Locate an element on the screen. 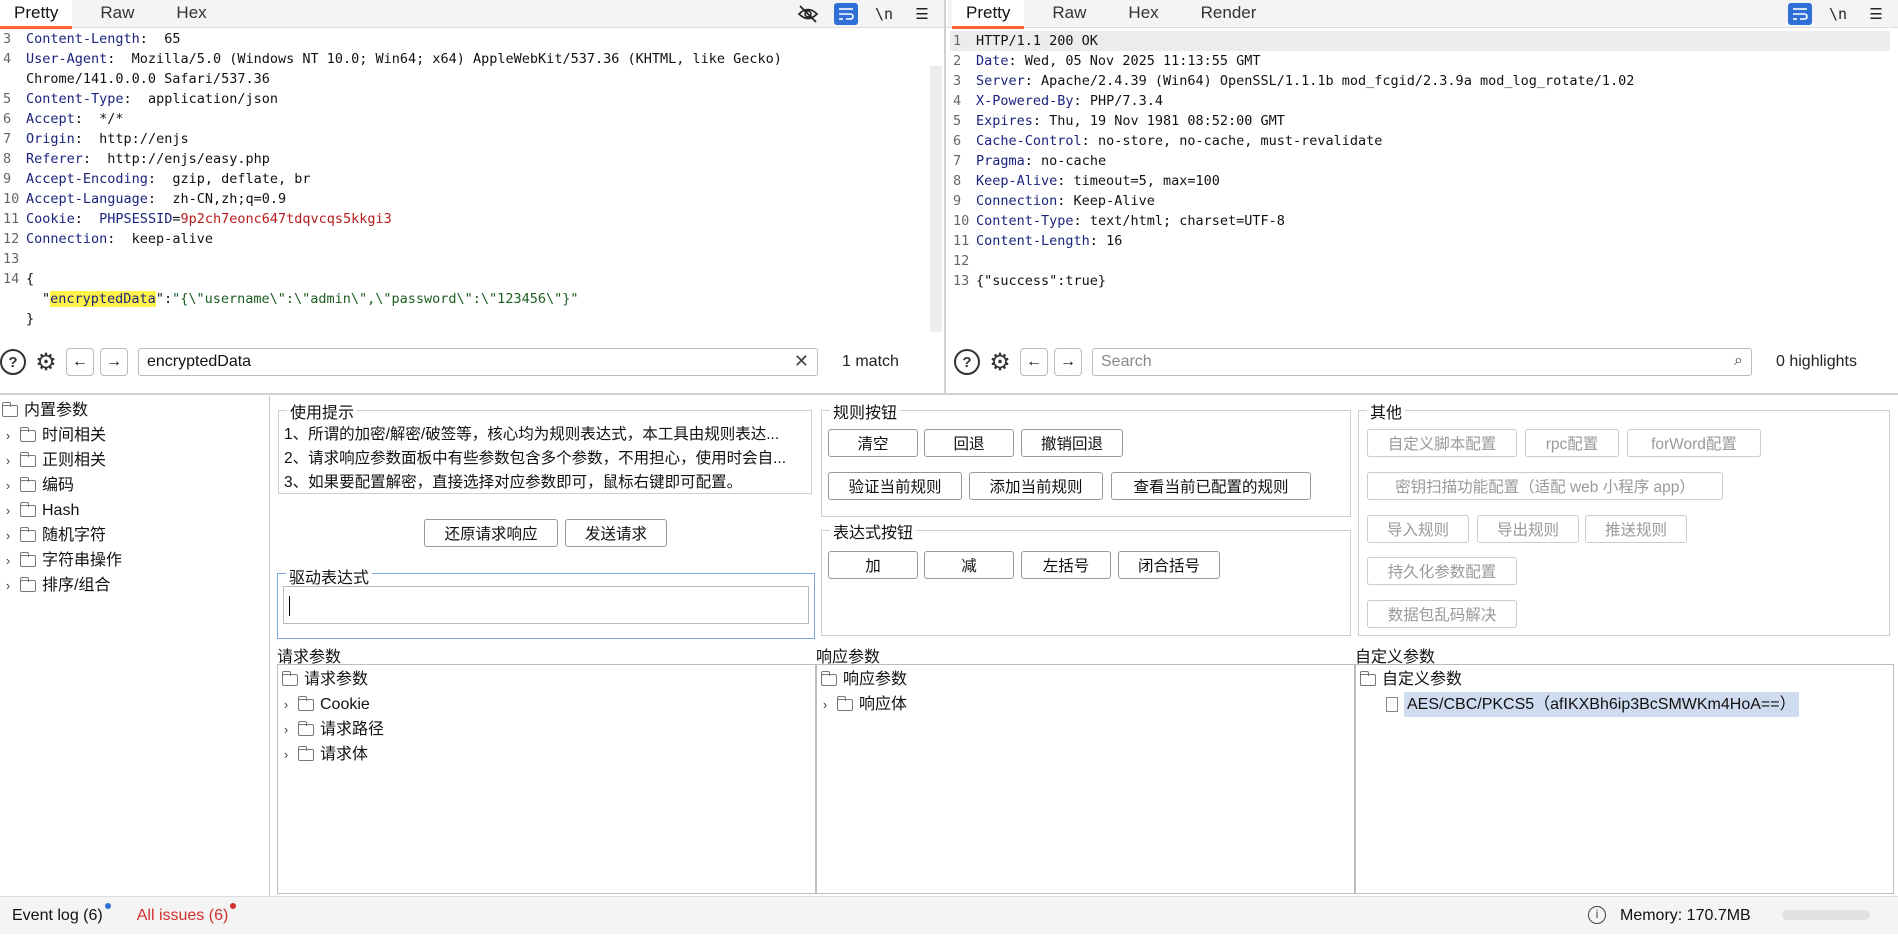  undo-button: 回退 is located at coordinates (969, 443).